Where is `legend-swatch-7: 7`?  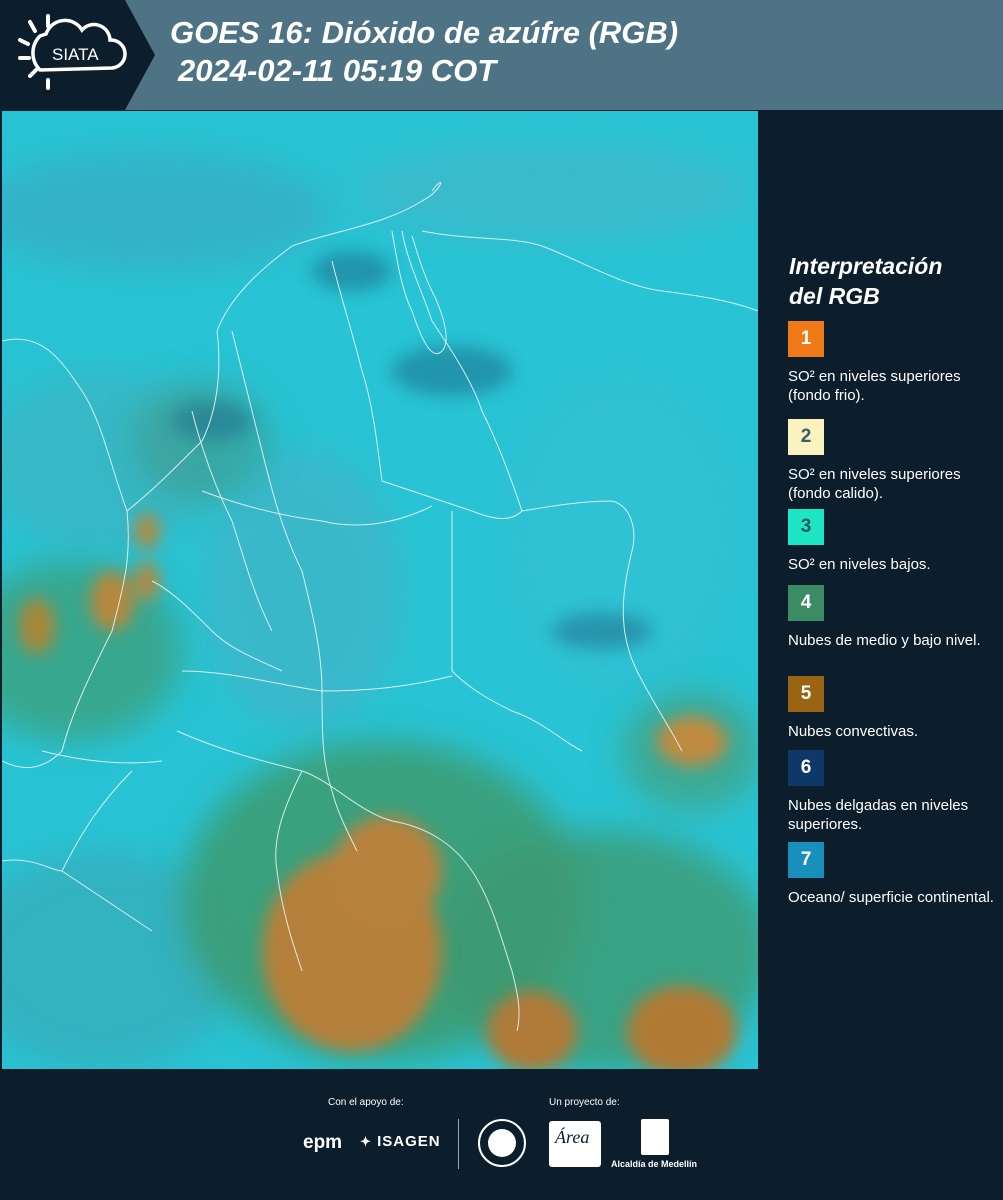 legend-swatch-7: 7 is located at coordinates (806, 860).